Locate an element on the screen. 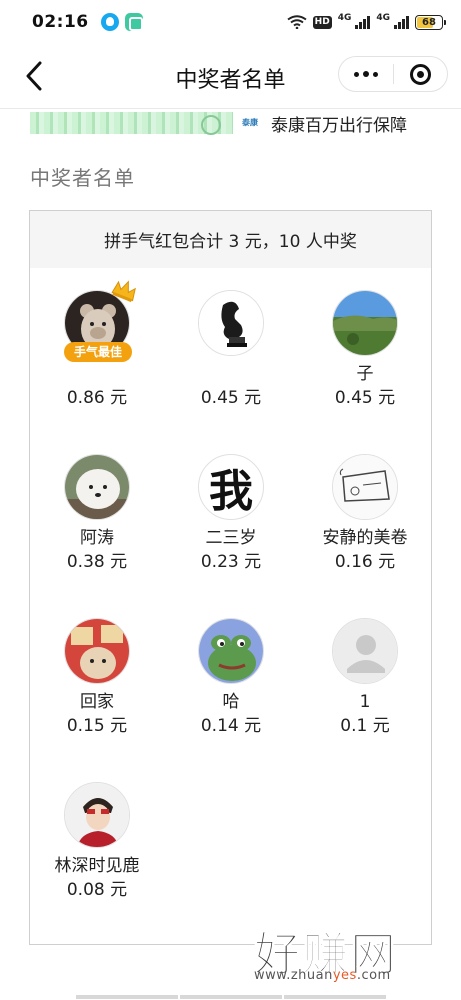  close-button is located at coordinates (420, 74).